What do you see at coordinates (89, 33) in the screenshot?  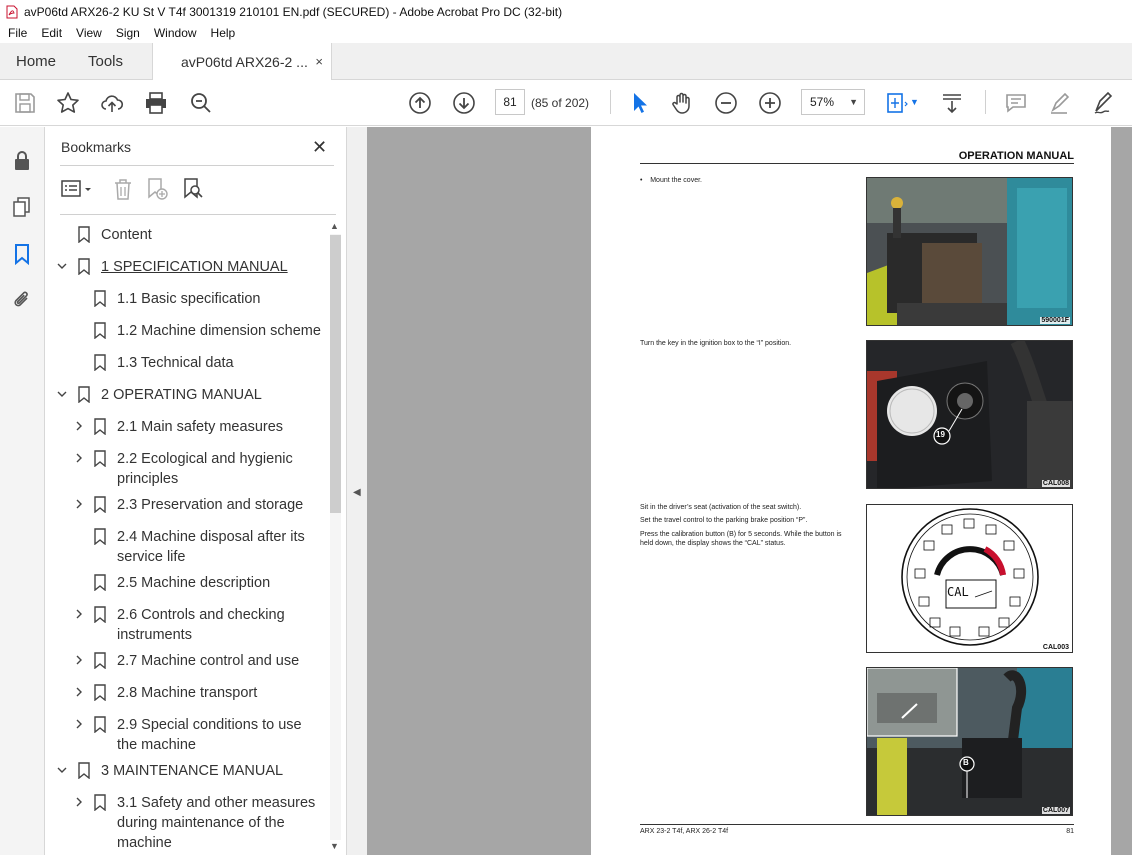 I see `menu-view: View` at bounding box center [89, 33].